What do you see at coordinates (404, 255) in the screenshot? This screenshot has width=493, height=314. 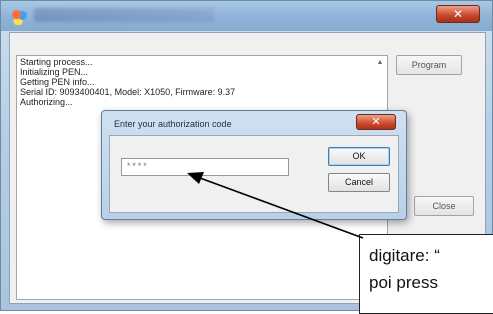 I see `callout-line: digitare: “` at bounding box center [404, 255].